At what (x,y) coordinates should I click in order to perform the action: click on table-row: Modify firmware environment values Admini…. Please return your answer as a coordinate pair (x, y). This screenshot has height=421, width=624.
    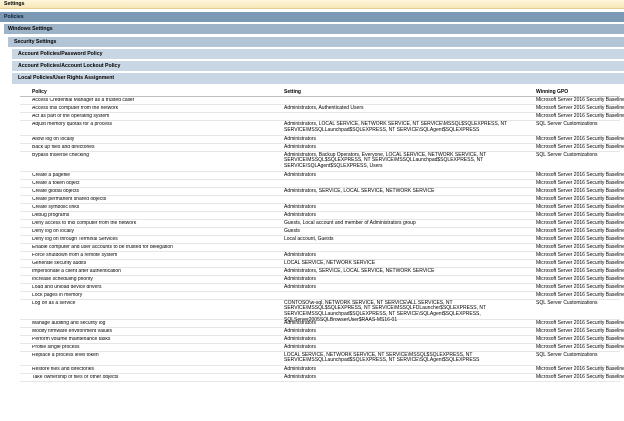
    Looking at the image, I should click on (322, 331).